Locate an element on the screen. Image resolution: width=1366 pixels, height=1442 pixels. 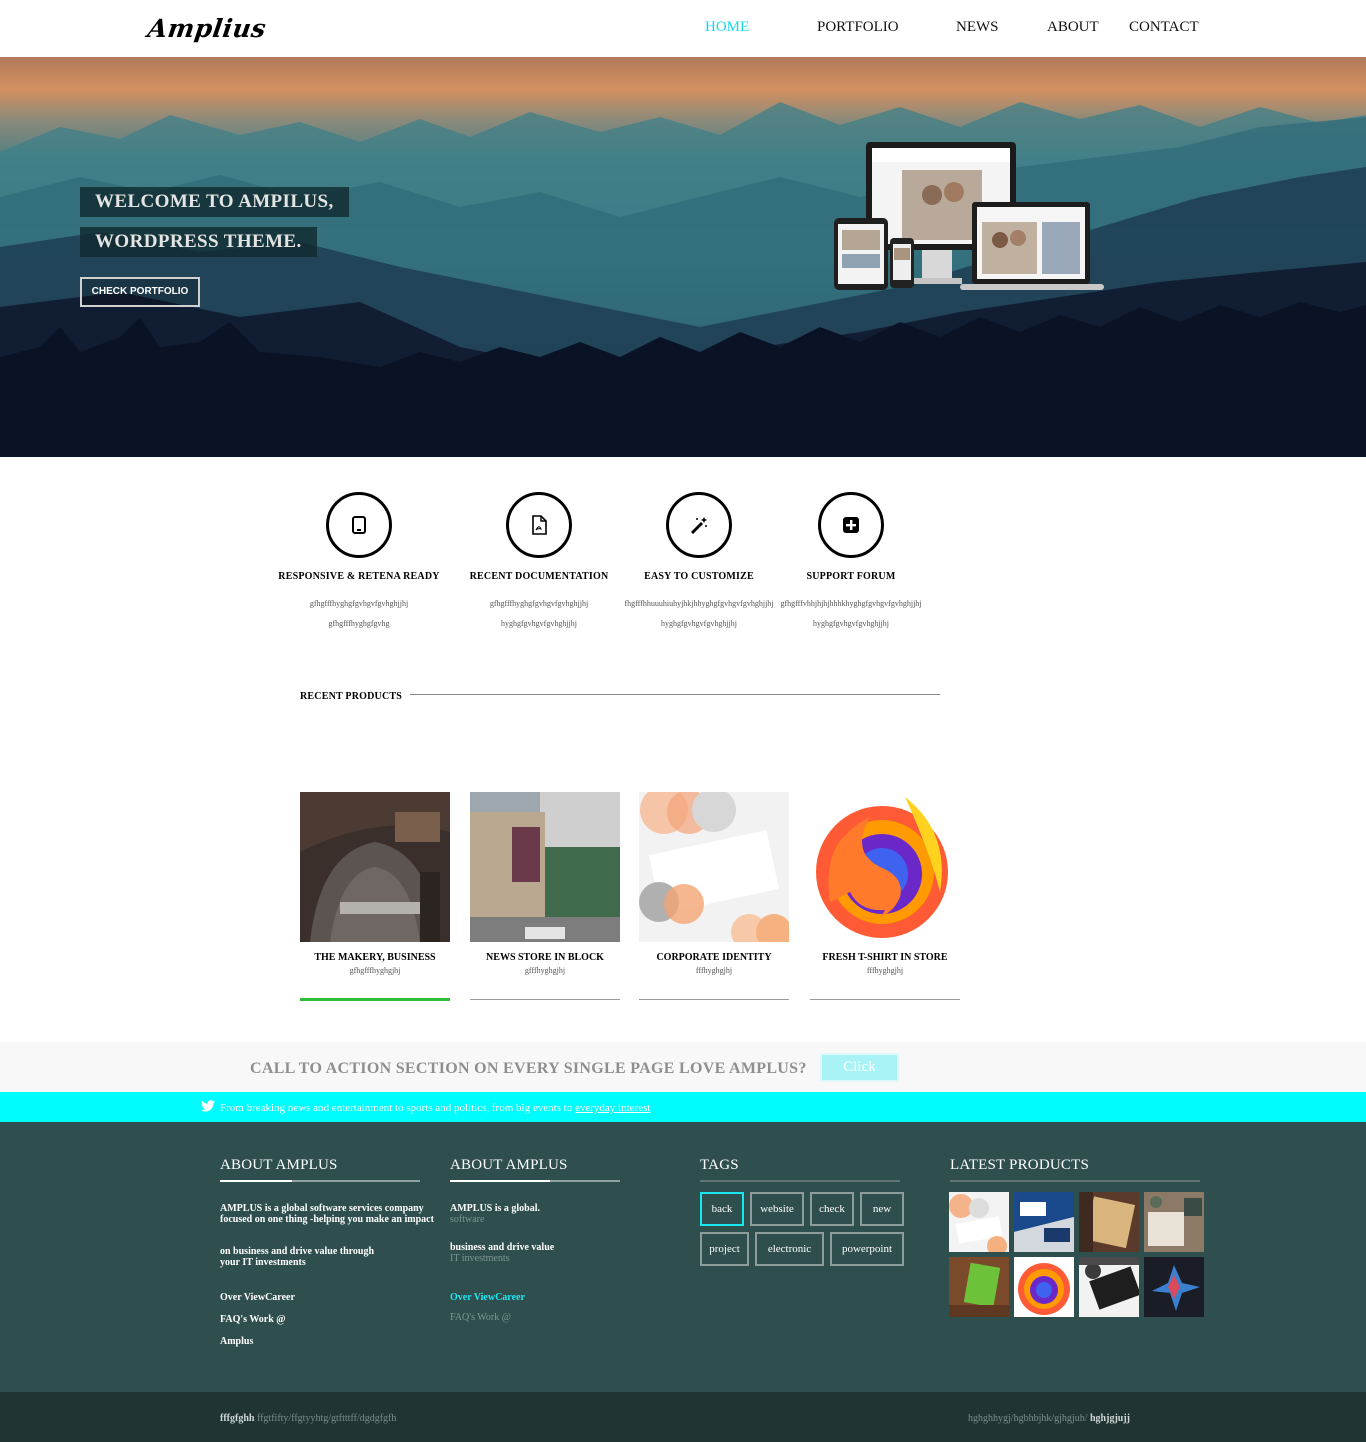
product-name: FRESH T-SHIRT IN STORE is located at coordinates (885, 957).